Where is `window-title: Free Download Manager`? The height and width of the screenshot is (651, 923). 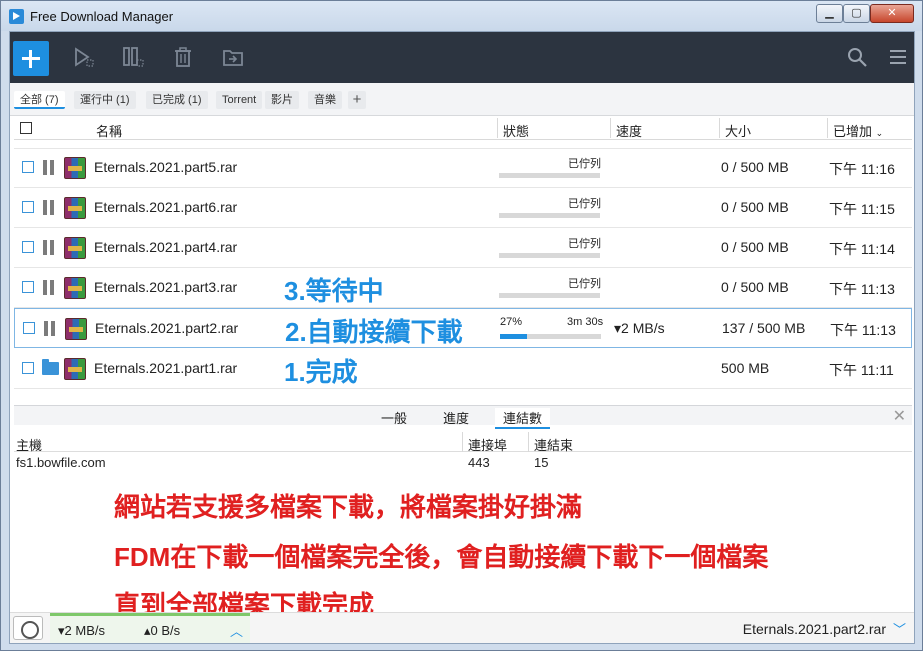
window-title: Free Download Manager is located at coordinates (102, 16).